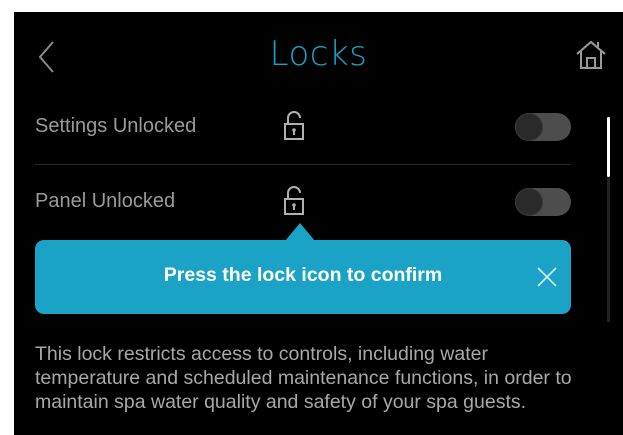 The height and width of the screenshot is (435, 623). I want to click on settings-lock-row: Settings Unlocked, so click(292, 127).